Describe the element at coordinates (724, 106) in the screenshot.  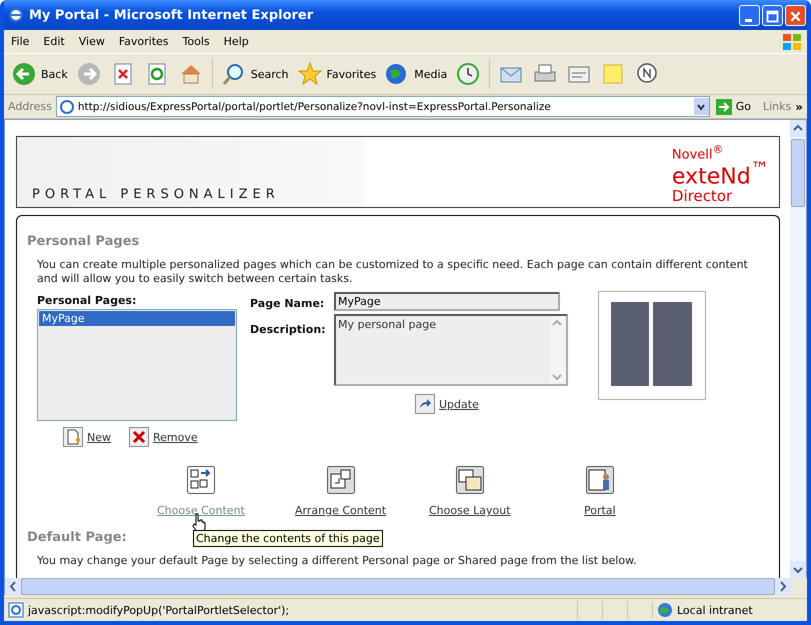
I see `go-arrow-icon` at that location.